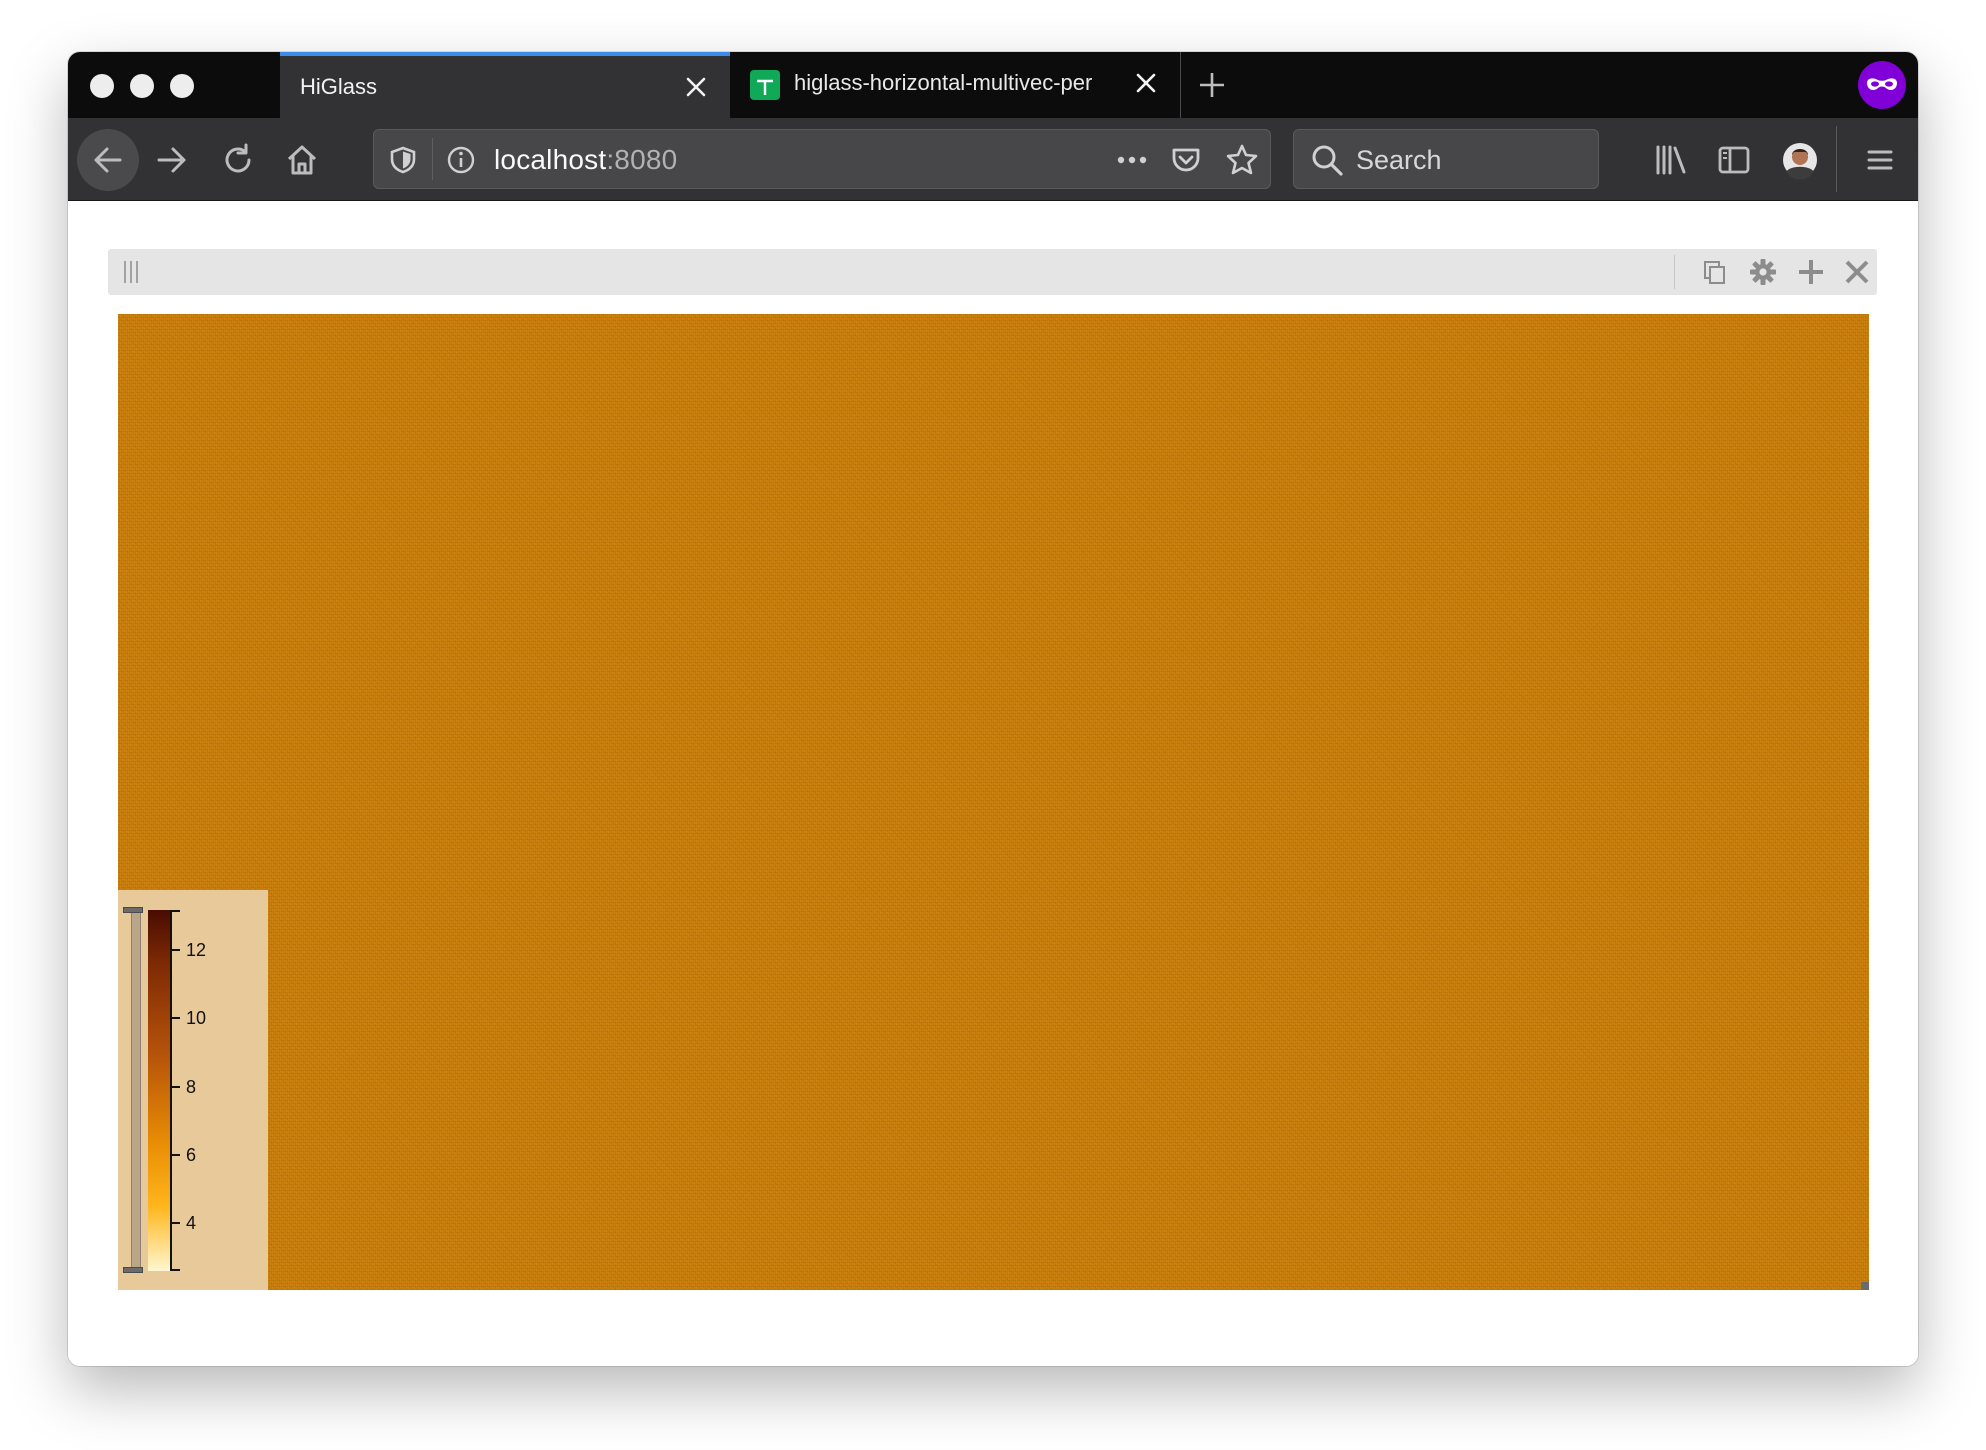 This screenshot has width=1986, height=1450. Describe the element at coordinates (461, 160) in the screenshot. I see `site-info-icon` at that location.